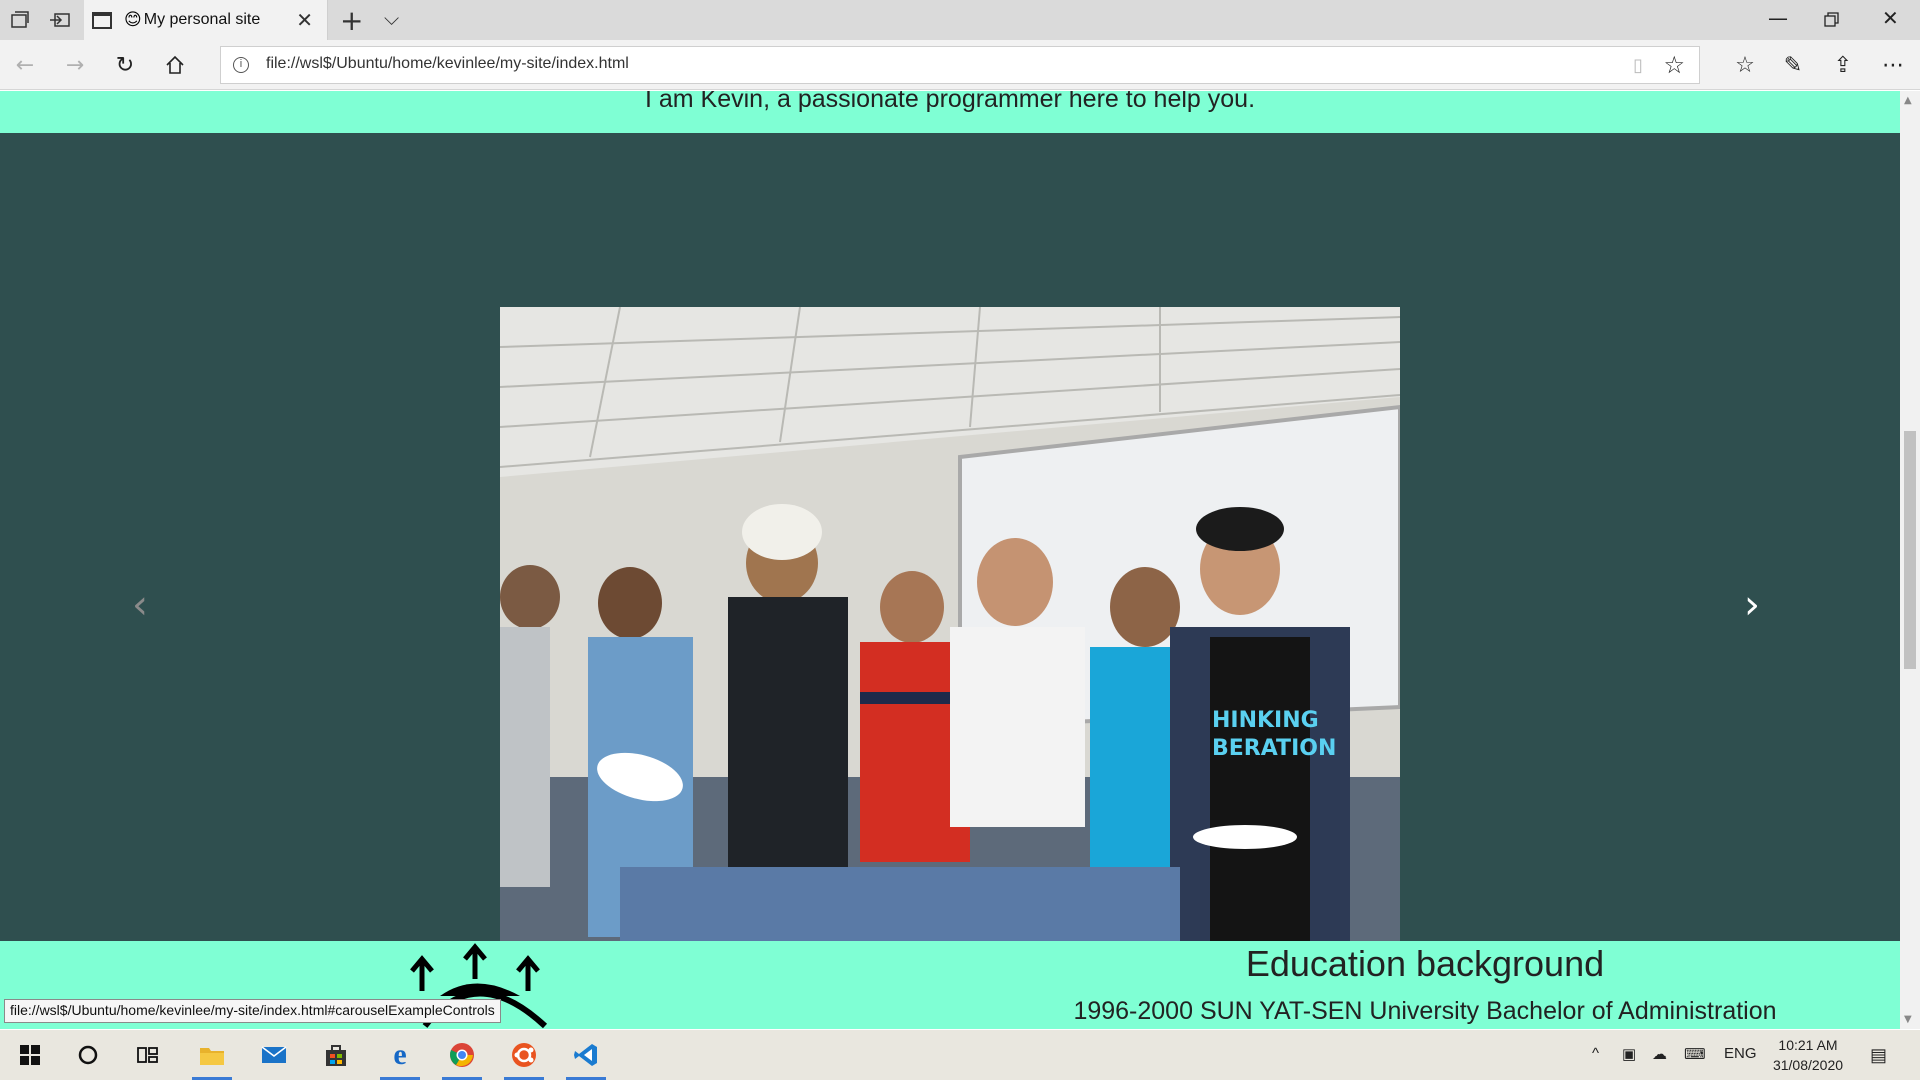  I want to click on notifications-icon: ▤, so click(1878, 1055).